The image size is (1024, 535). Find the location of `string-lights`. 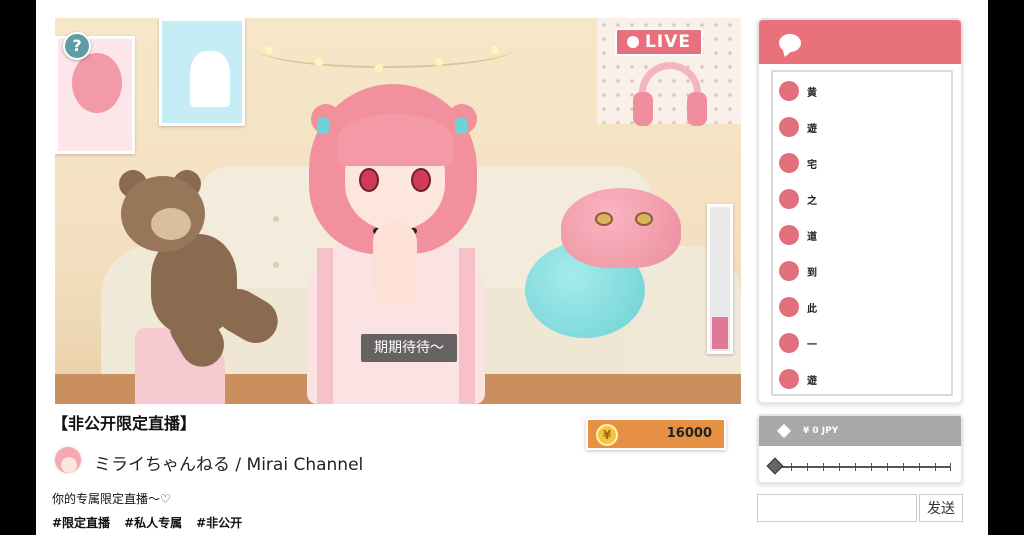

string-lights is located at coordinates (385, 50).